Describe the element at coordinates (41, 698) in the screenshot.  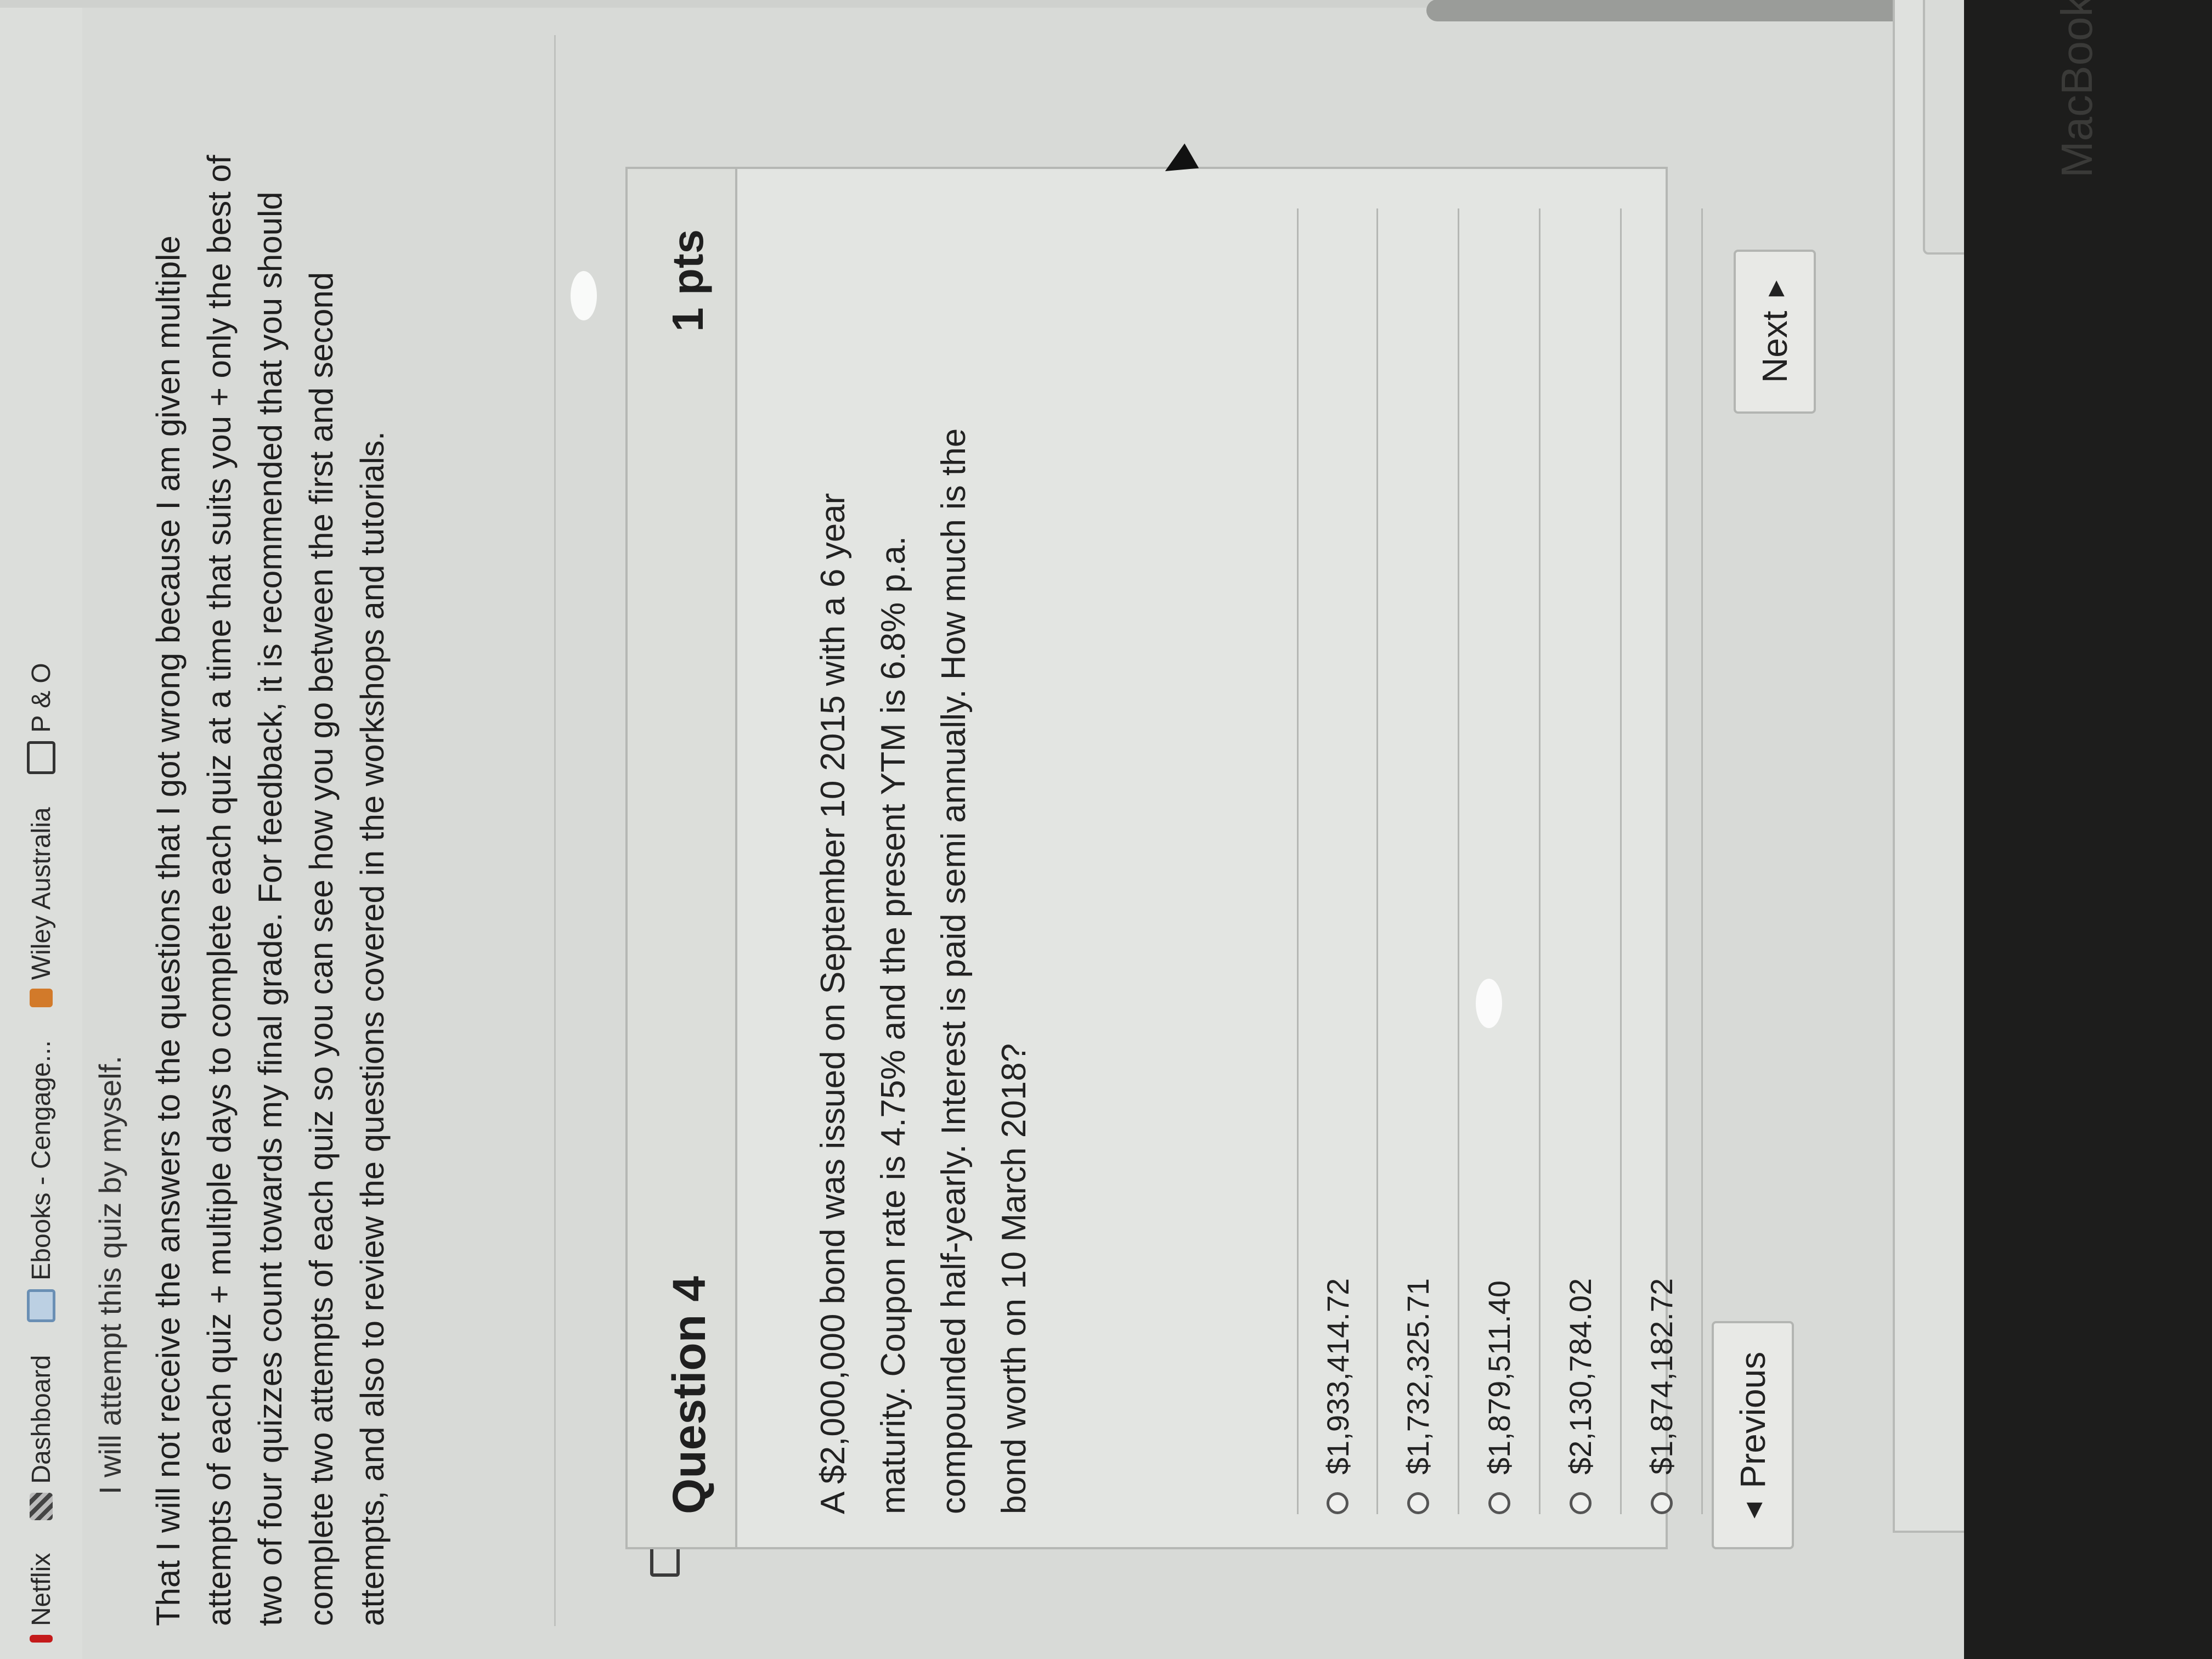
I see `bookmark-label: P & O` at that location.